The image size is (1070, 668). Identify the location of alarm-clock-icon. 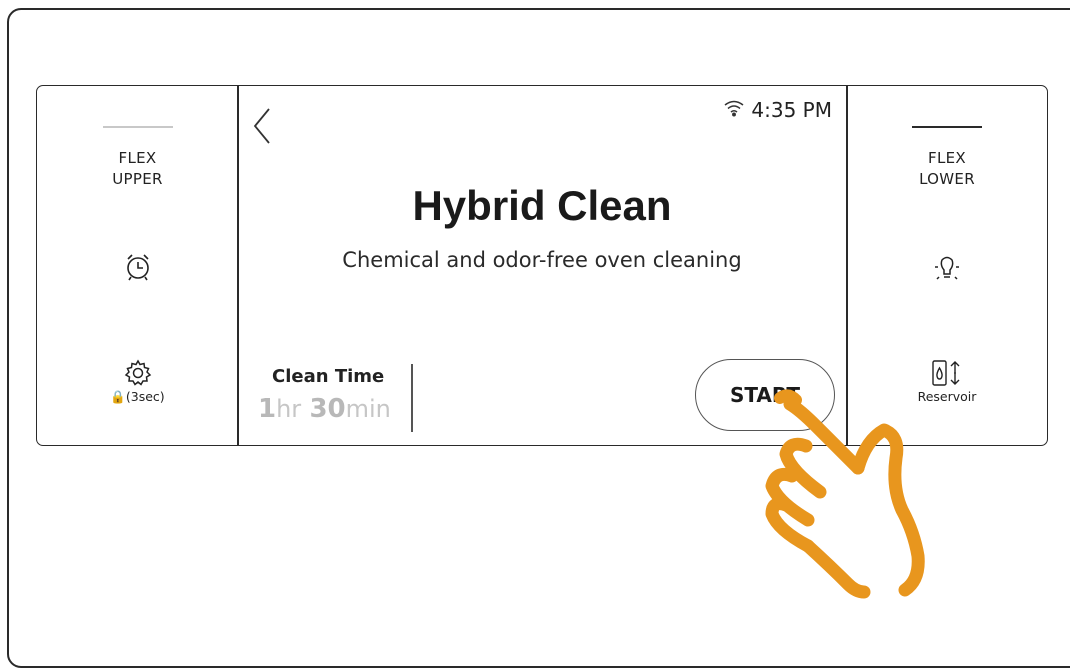
(138, 269).